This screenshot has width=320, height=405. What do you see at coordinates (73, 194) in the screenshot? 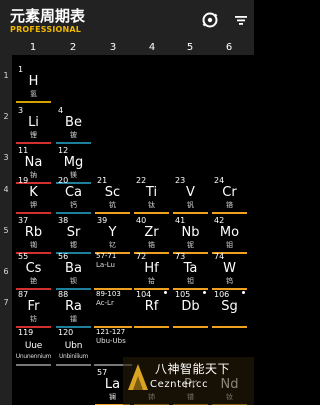
I see `element-cell: 20 Ca 钙` at bounding box center [73, 194].